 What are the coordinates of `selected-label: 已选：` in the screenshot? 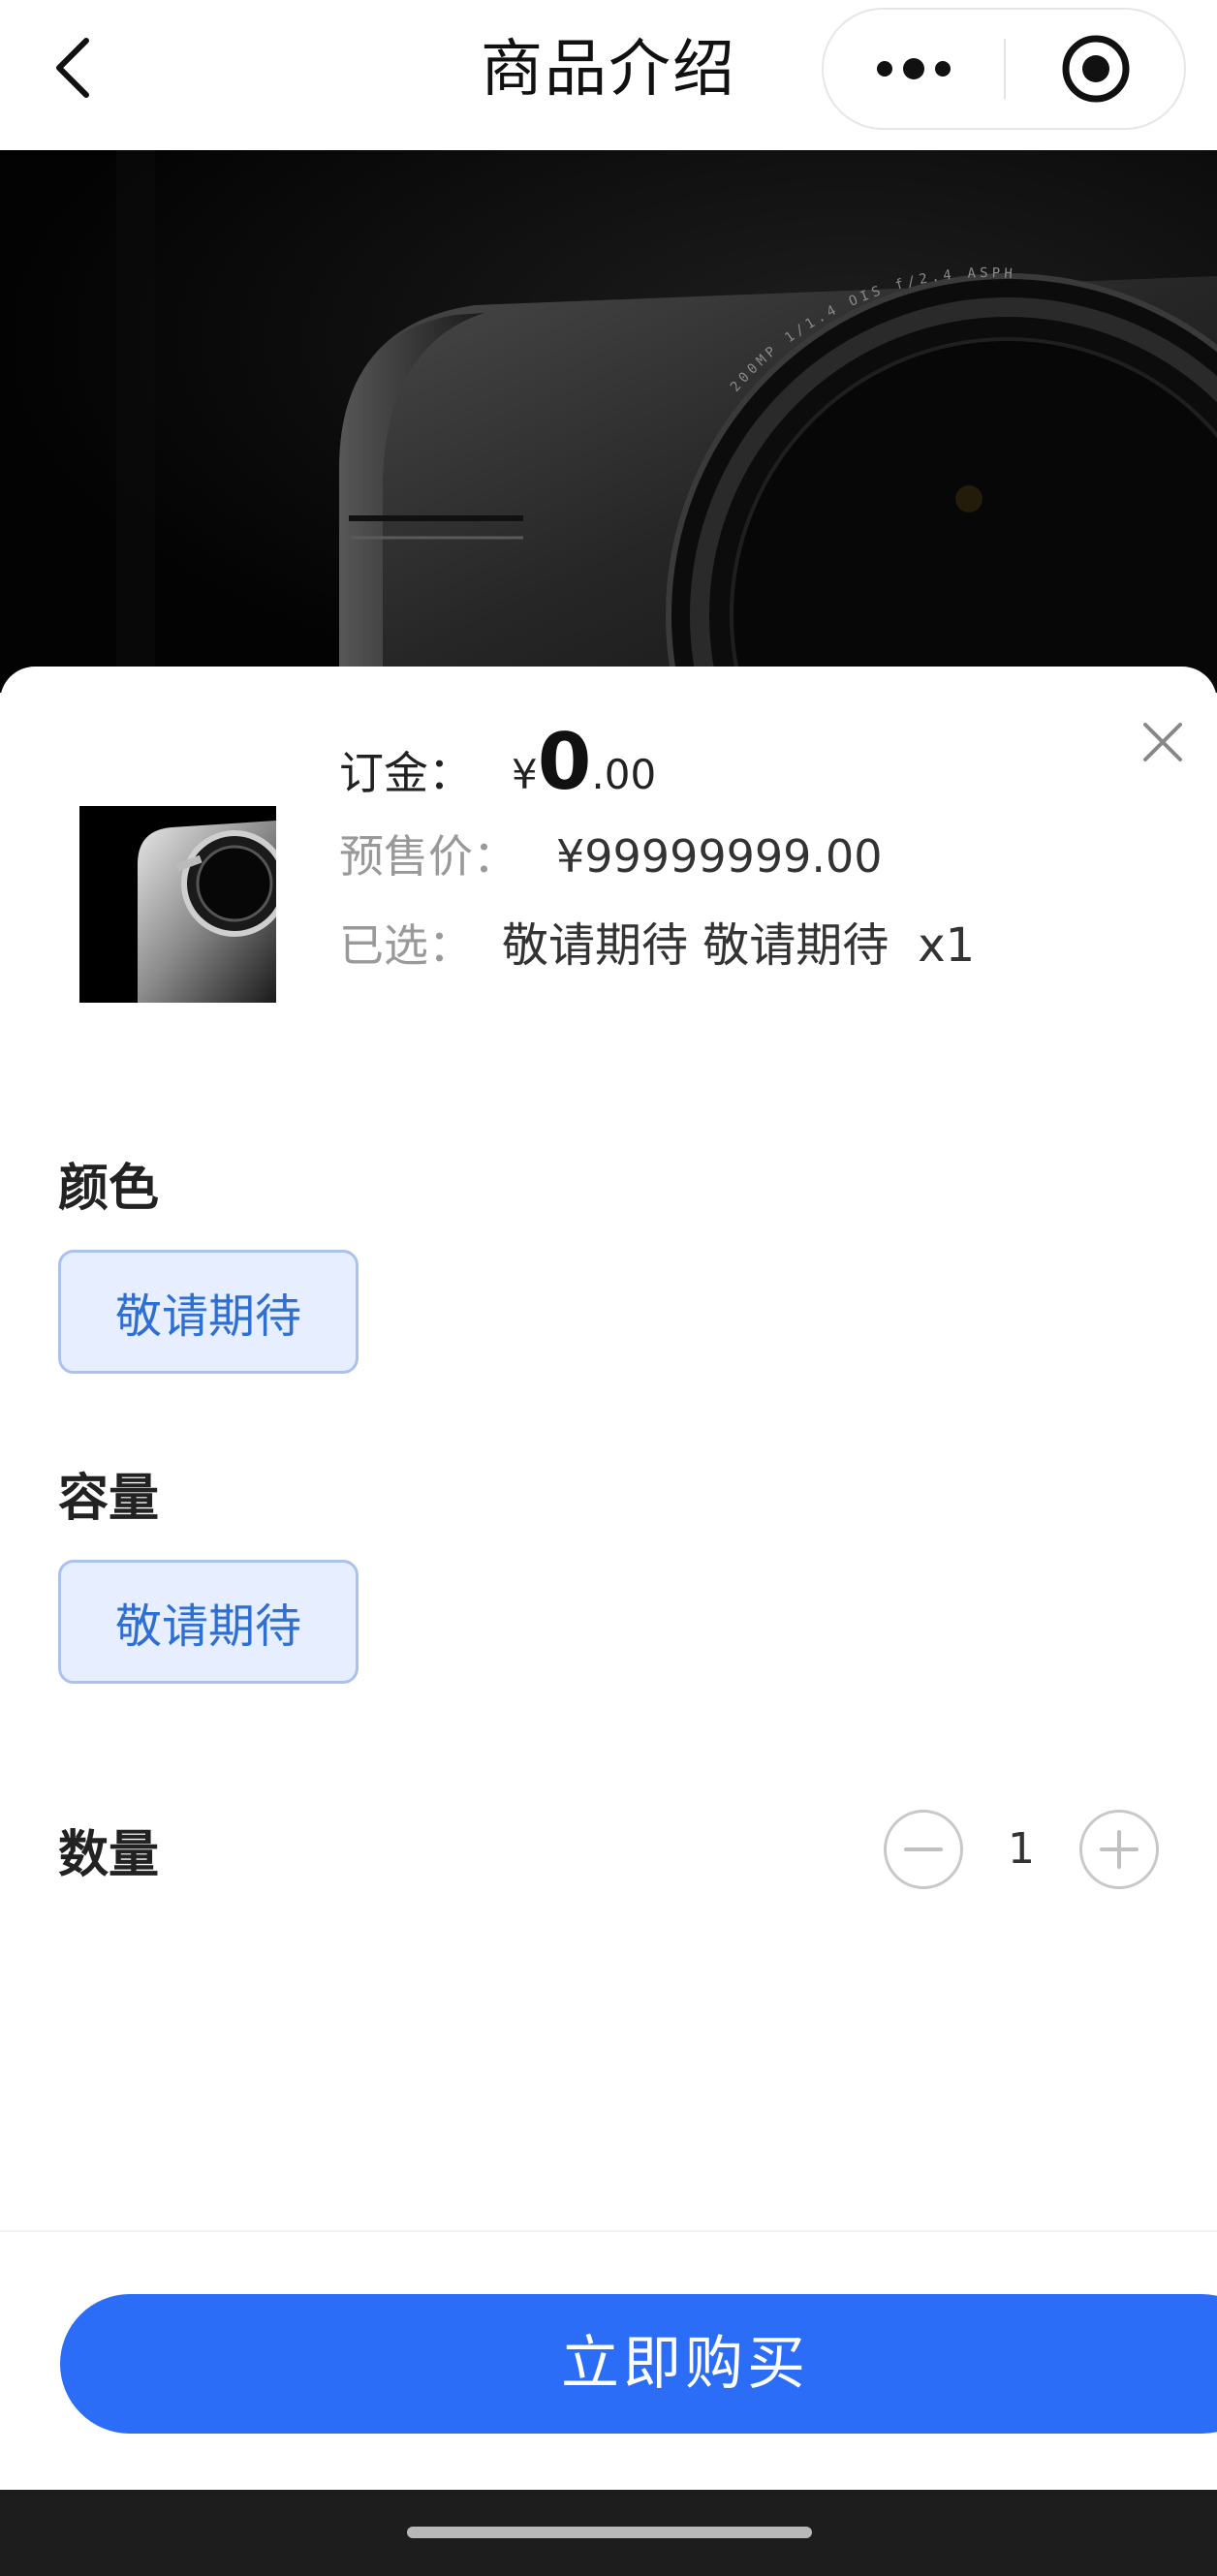 It's located at (406, 945).